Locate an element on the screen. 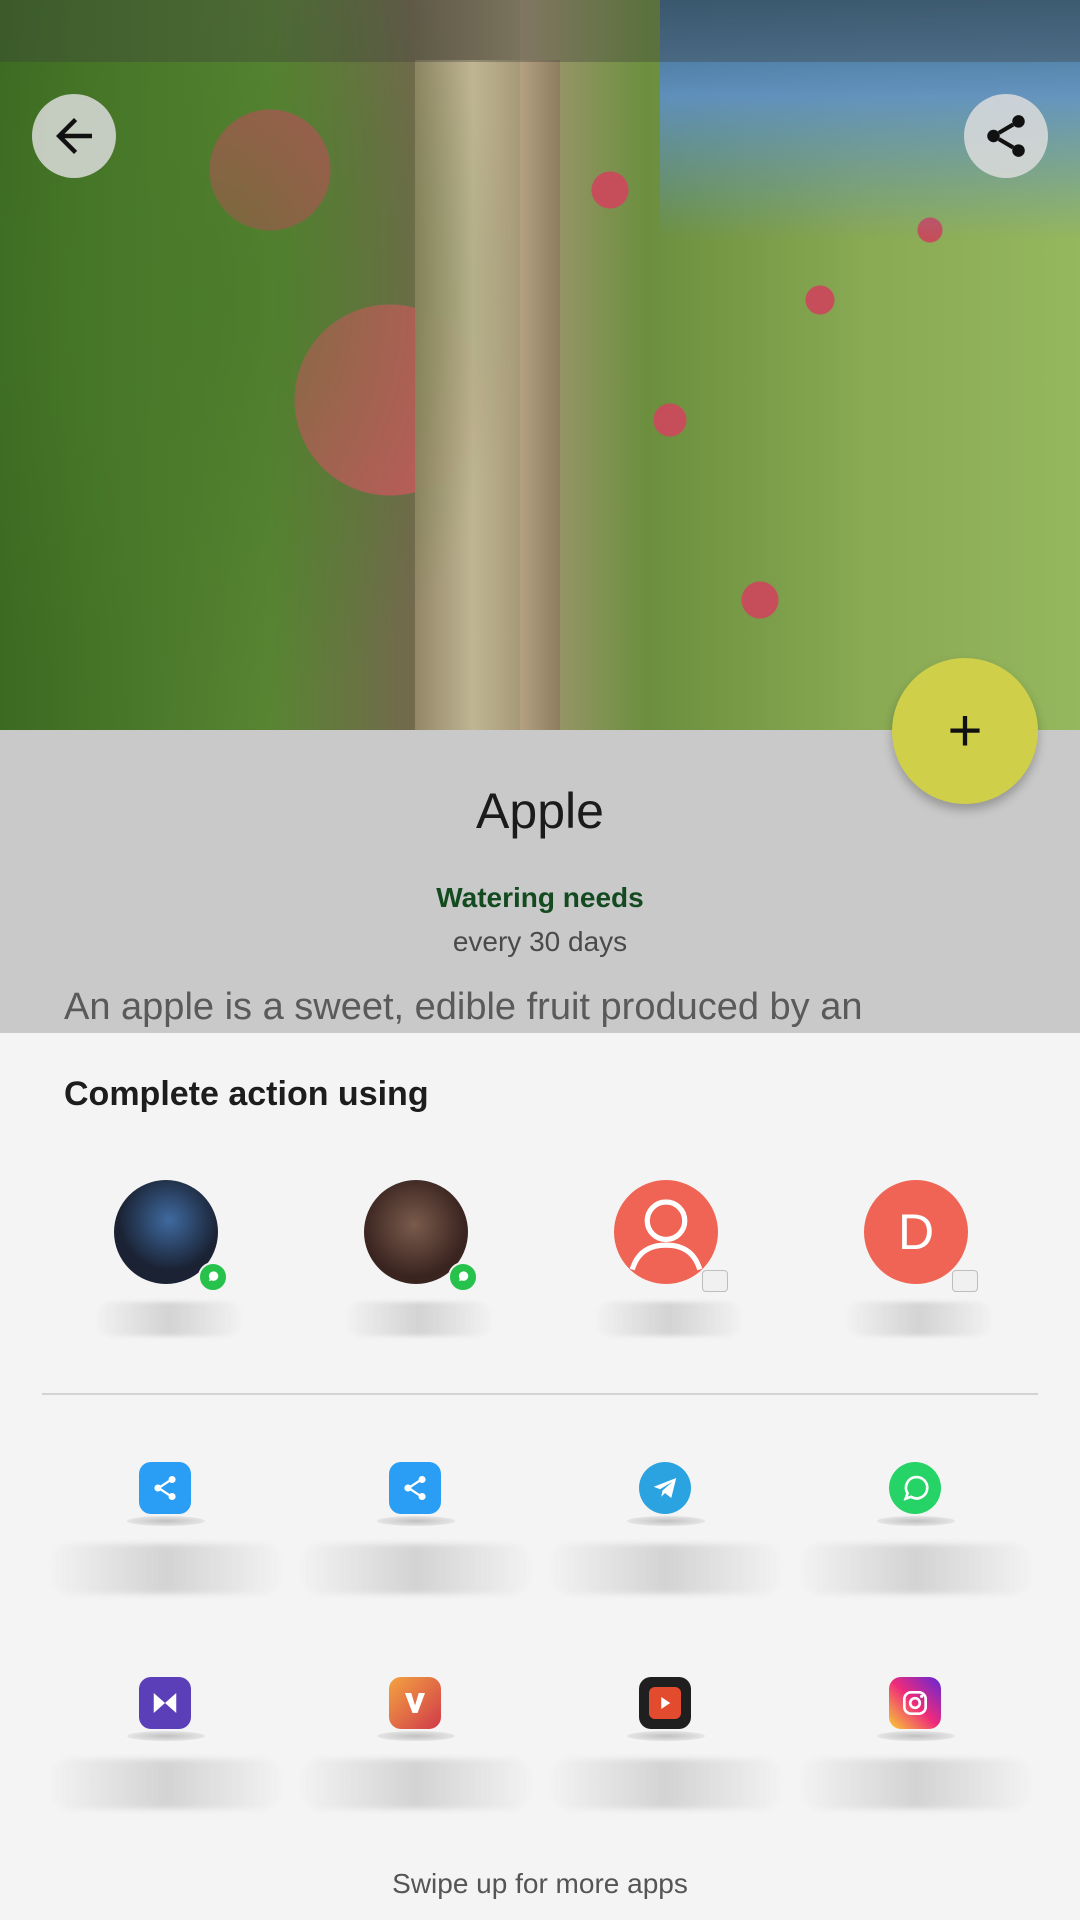  telegram-icon is located at coordinates (665, 1488).